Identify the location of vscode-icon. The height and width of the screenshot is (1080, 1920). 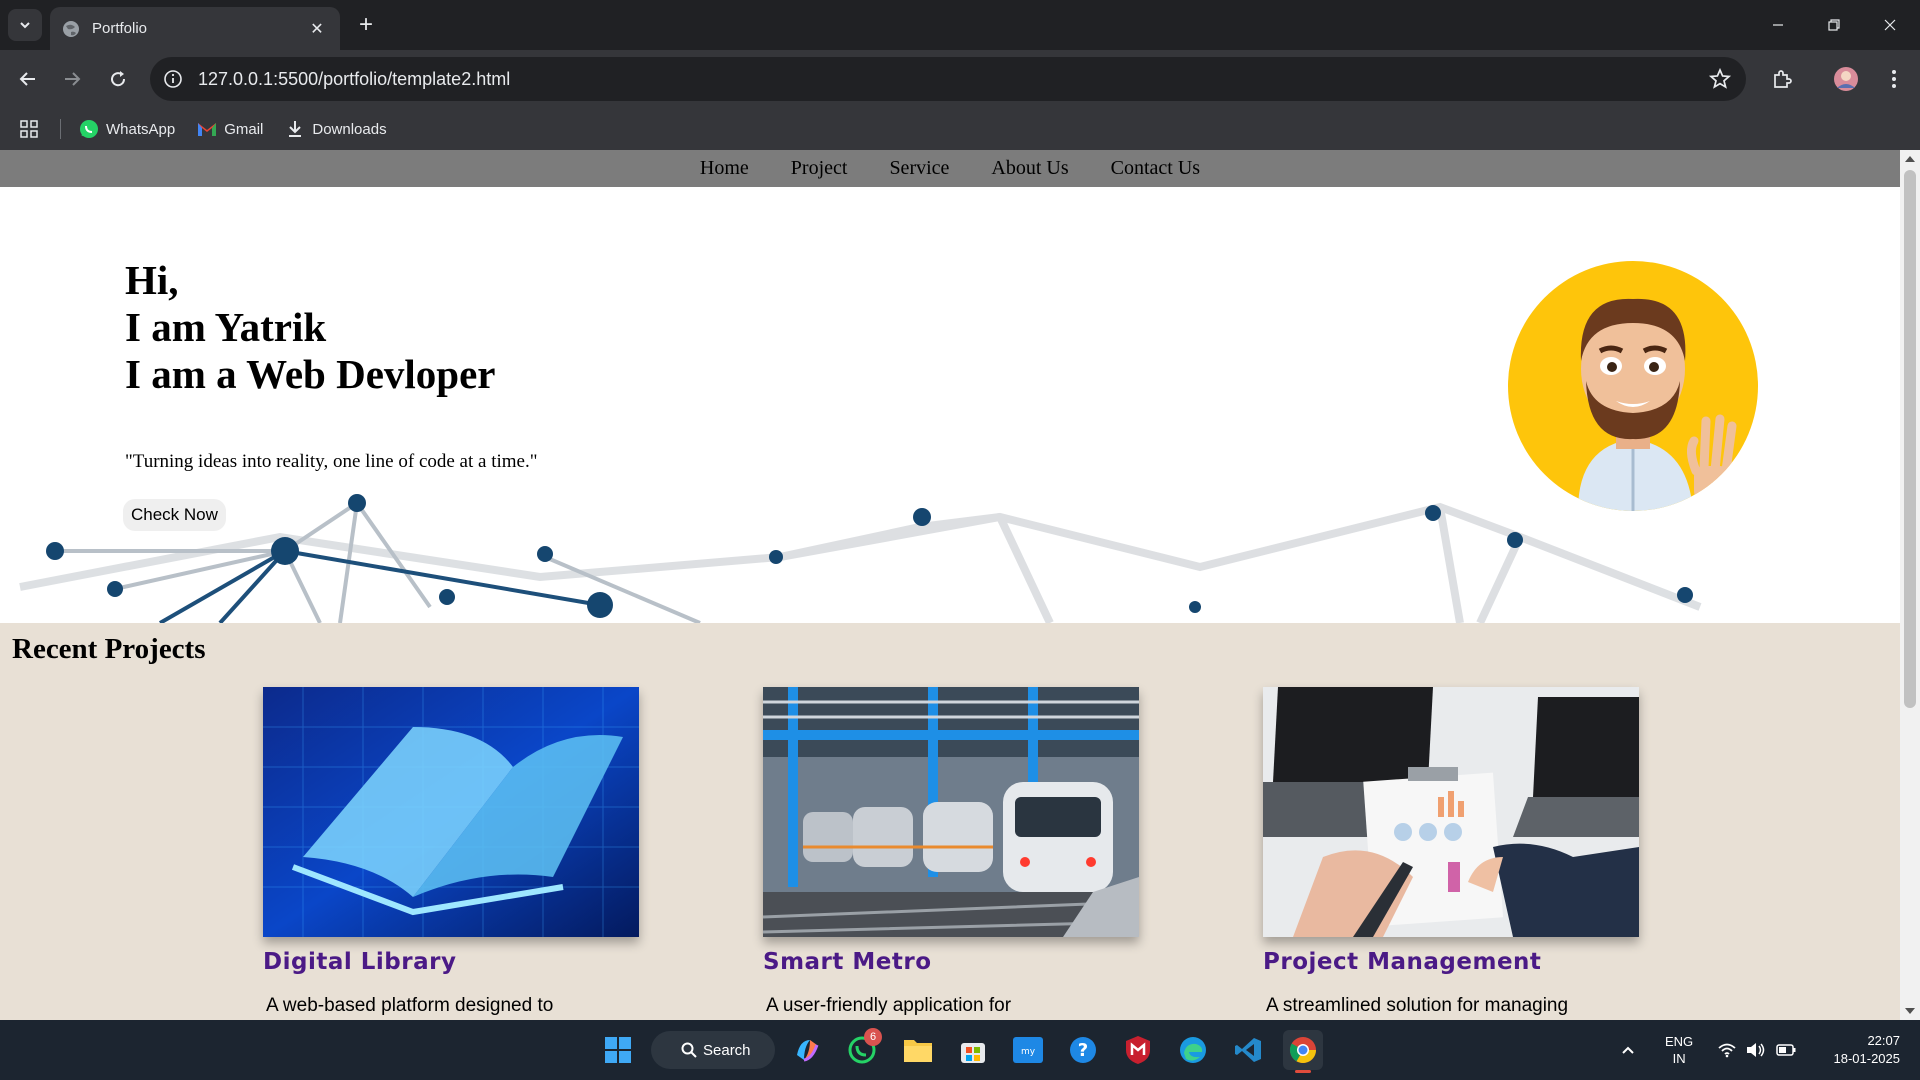
(1248, 1050).